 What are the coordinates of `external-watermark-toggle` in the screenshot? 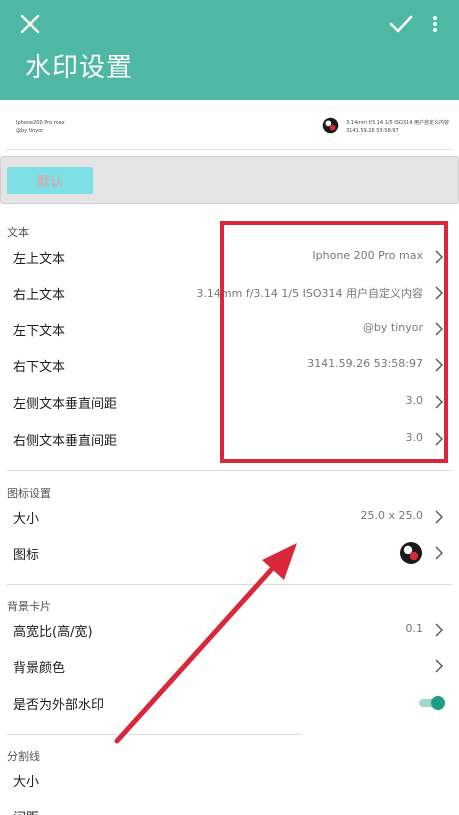 It's located at (431, 703).